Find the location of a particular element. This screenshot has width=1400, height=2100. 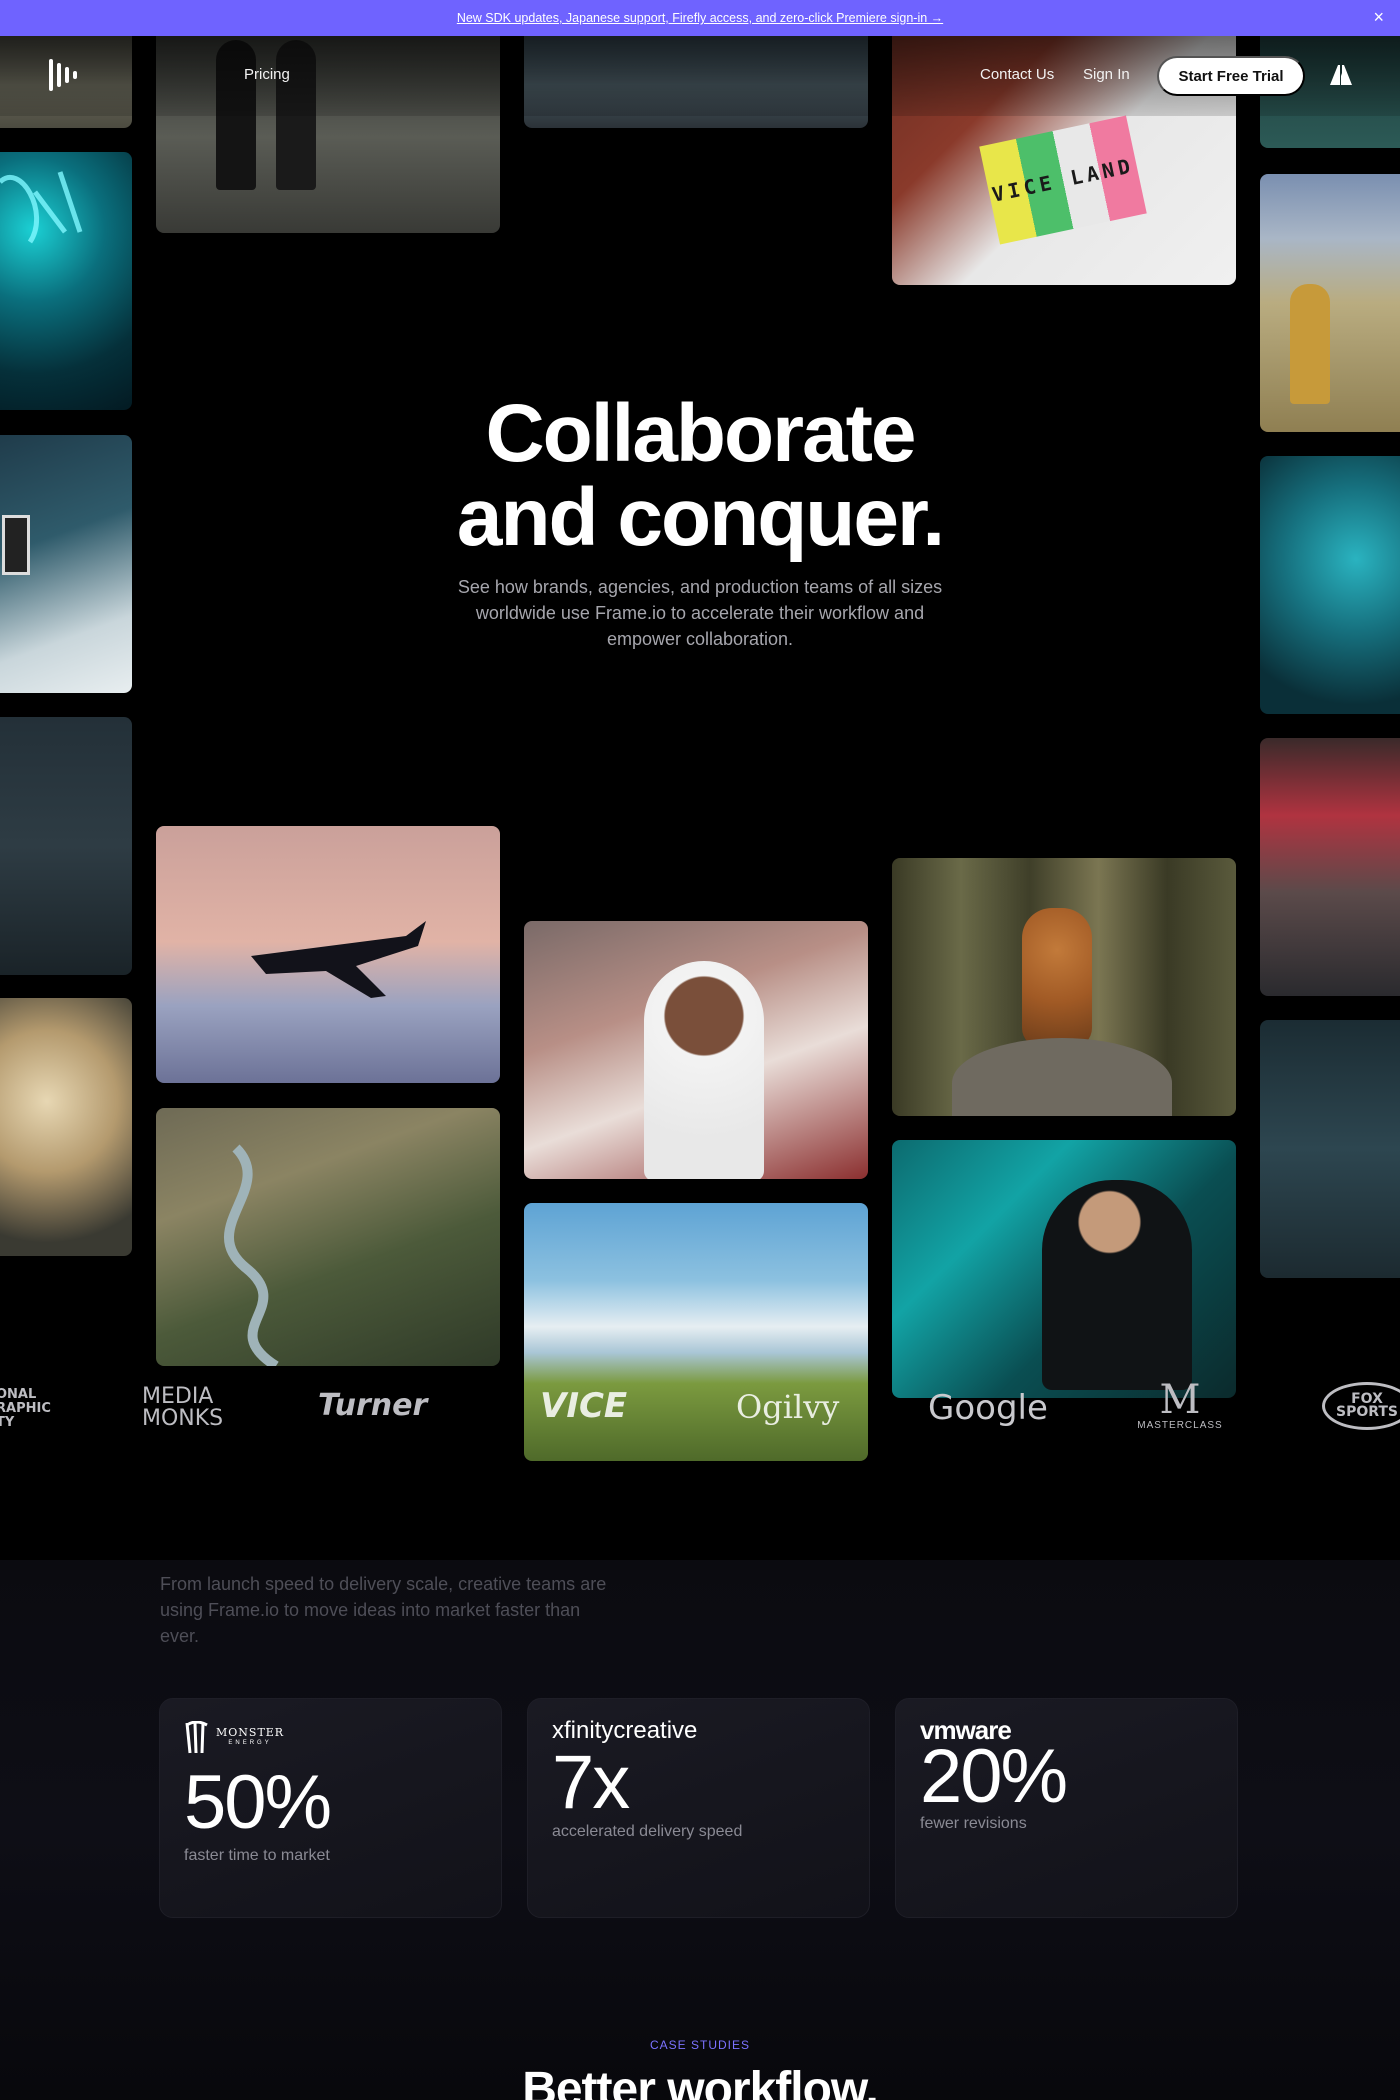

ogilvy-logo: Ogilvy is located at coordinates (788, 1407).